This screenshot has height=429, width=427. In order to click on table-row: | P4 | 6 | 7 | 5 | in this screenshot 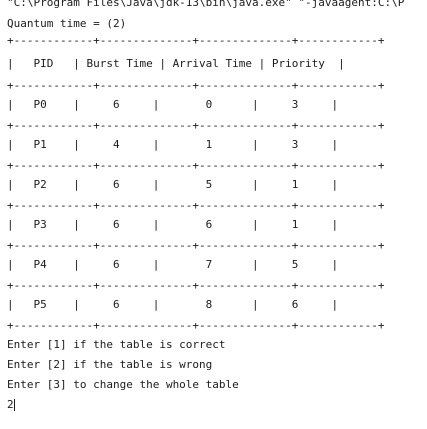, I will do `click(173, 264)`.